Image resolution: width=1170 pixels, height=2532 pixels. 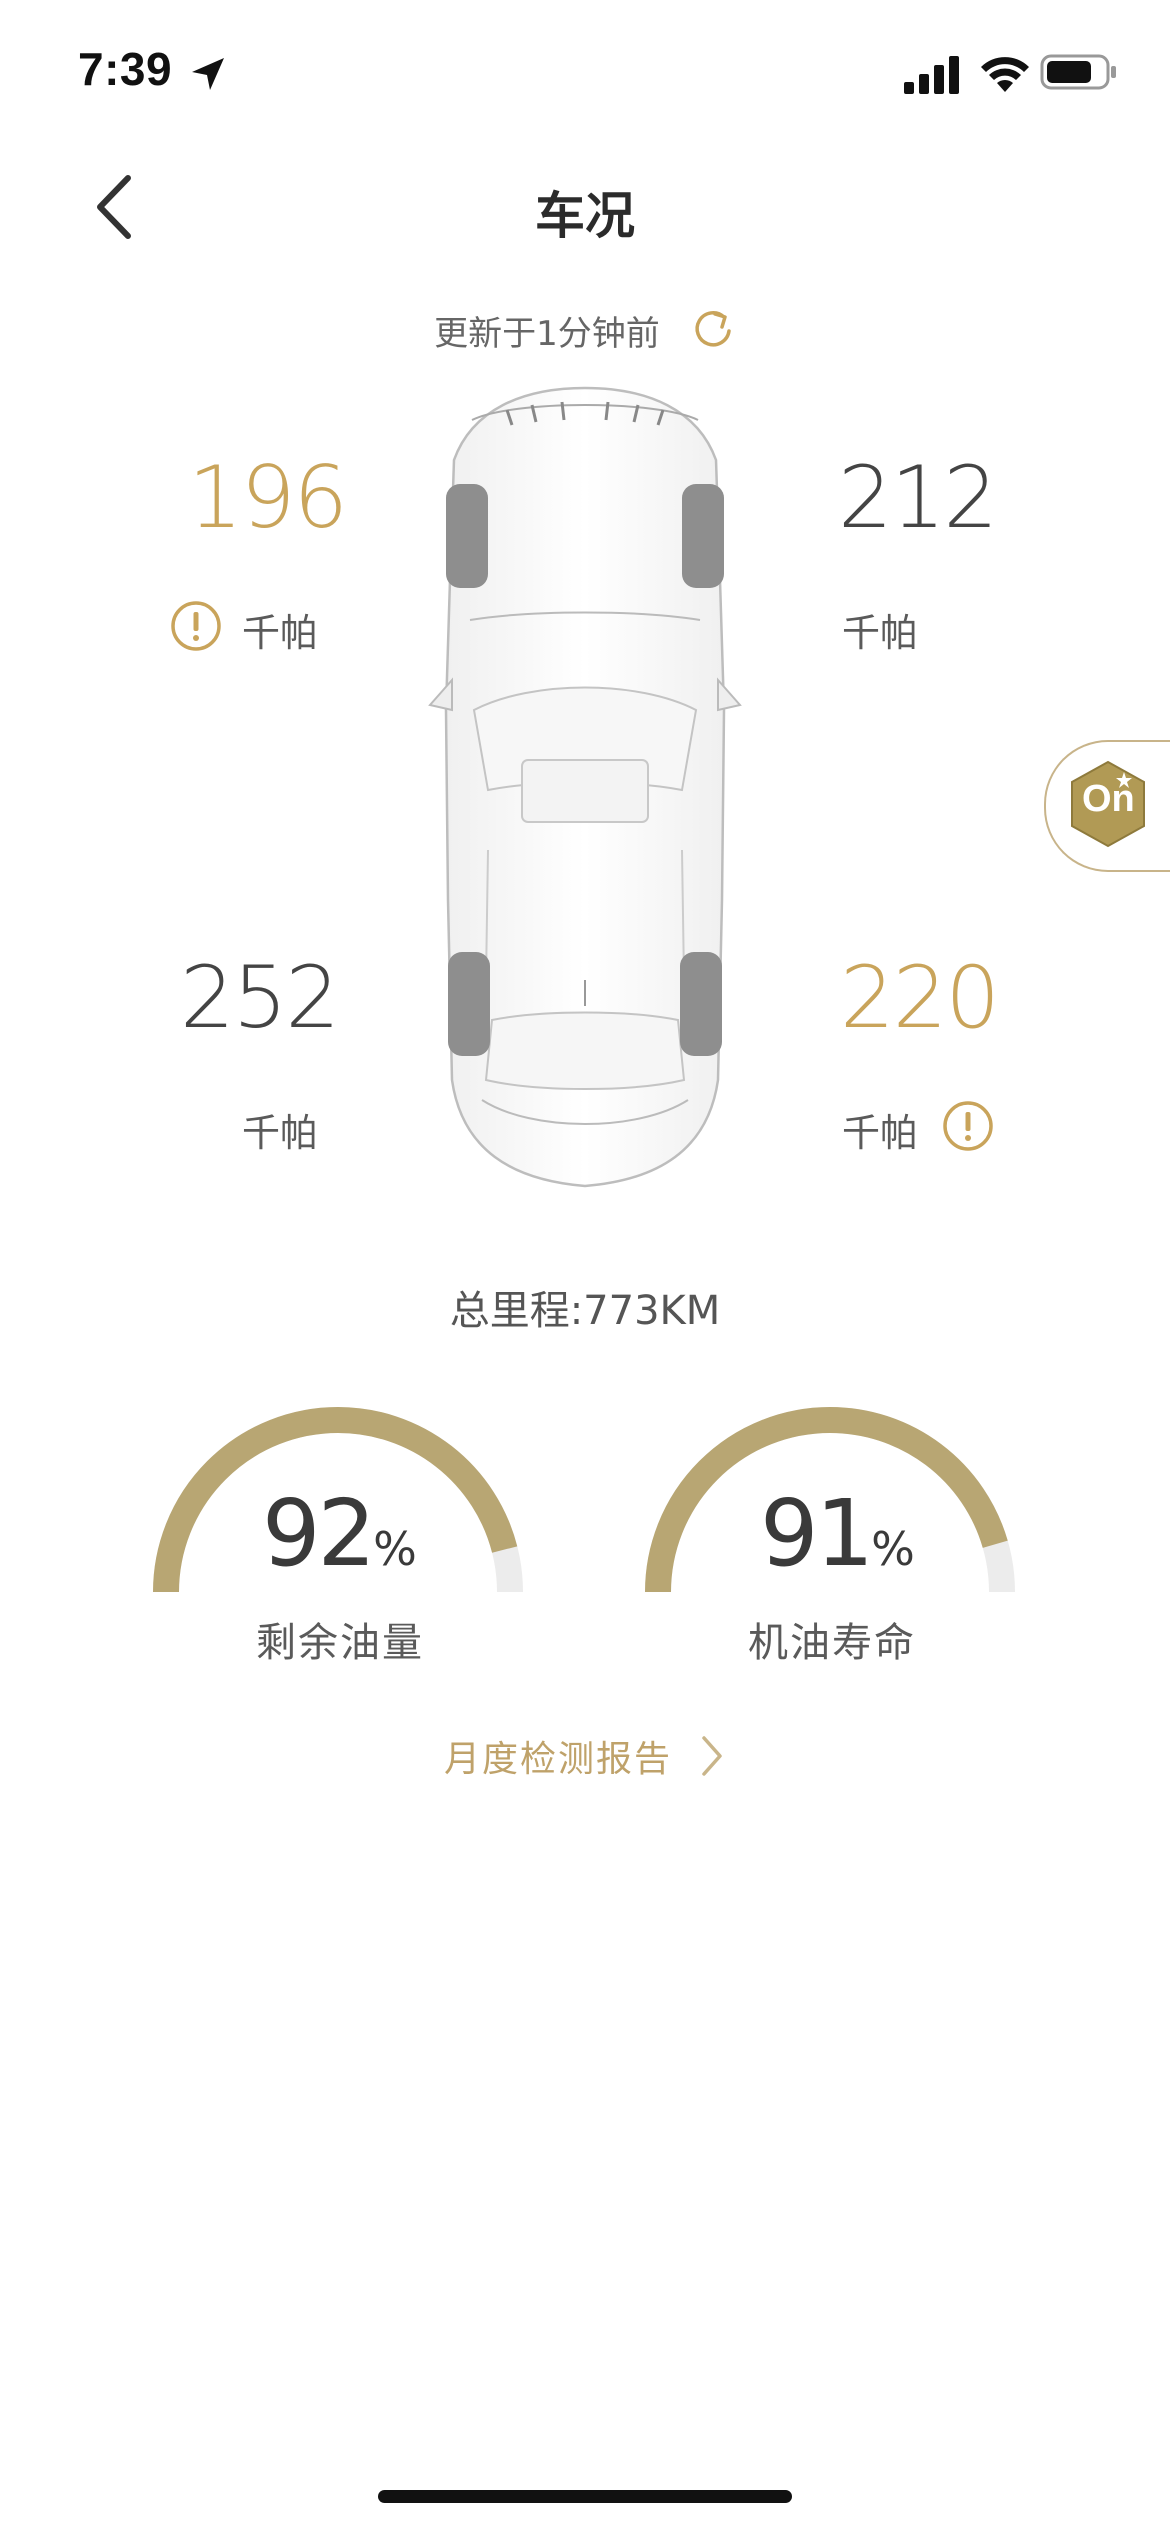 What do you see at coordinates (557, 1759) in the screenshot?
I see `monthly-report-label: 月度检测报告` at bounding box center [557, 1759].